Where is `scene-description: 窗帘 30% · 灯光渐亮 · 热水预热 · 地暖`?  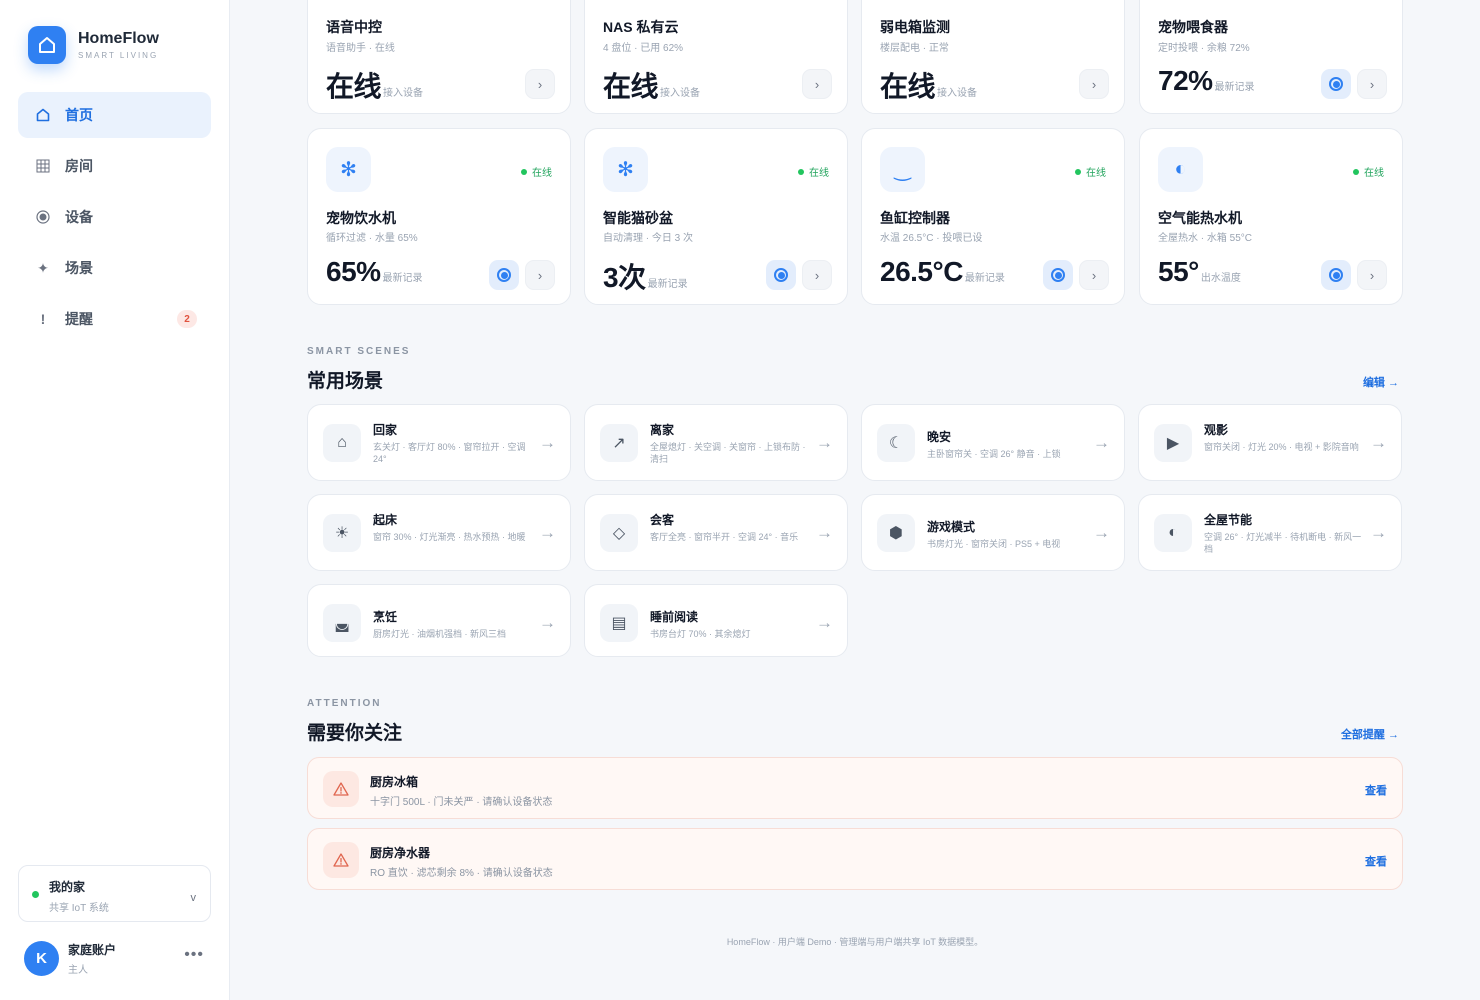 scene-description: 窗帘 30% · 灯光渐亮 · 热水预热 · 地暖 is located at coordinates (449, 537).